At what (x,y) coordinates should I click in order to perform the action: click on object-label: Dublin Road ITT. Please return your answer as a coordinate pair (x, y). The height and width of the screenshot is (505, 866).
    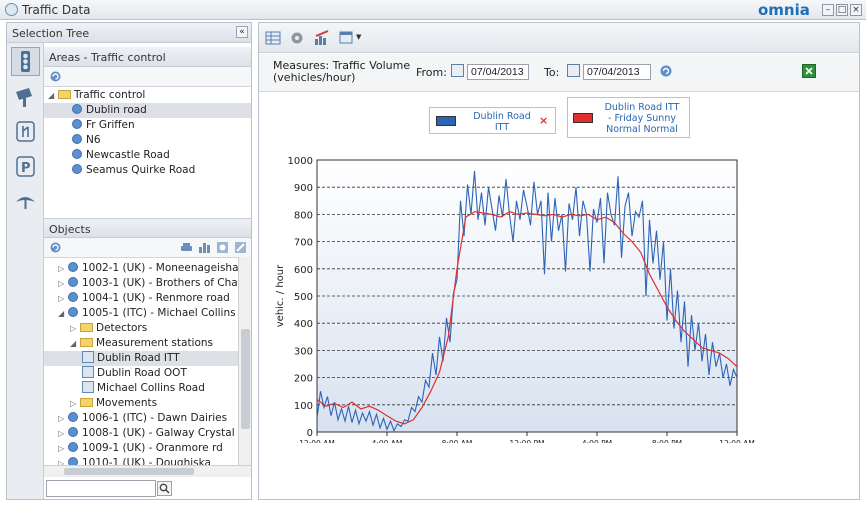
    Looking at the image, I should click on (138, 358).